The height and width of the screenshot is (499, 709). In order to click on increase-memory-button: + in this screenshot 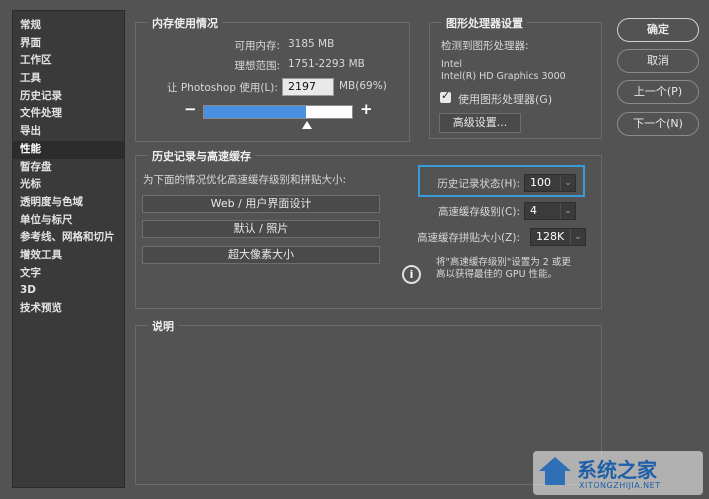, I will do `click(366, 109)`.